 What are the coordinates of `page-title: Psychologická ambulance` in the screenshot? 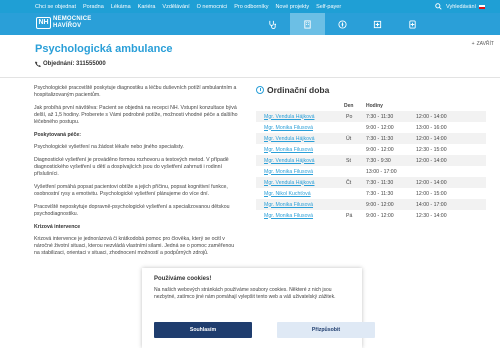 It's located at (104, 49).